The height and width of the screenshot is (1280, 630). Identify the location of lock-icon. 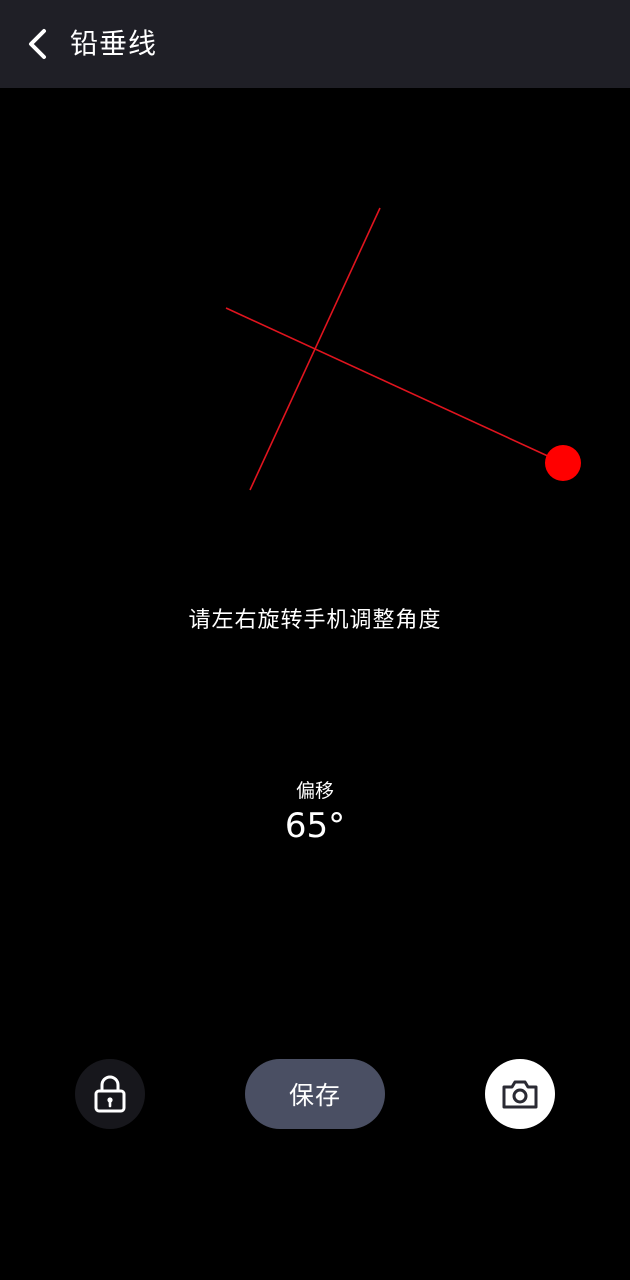
(110, 1094).